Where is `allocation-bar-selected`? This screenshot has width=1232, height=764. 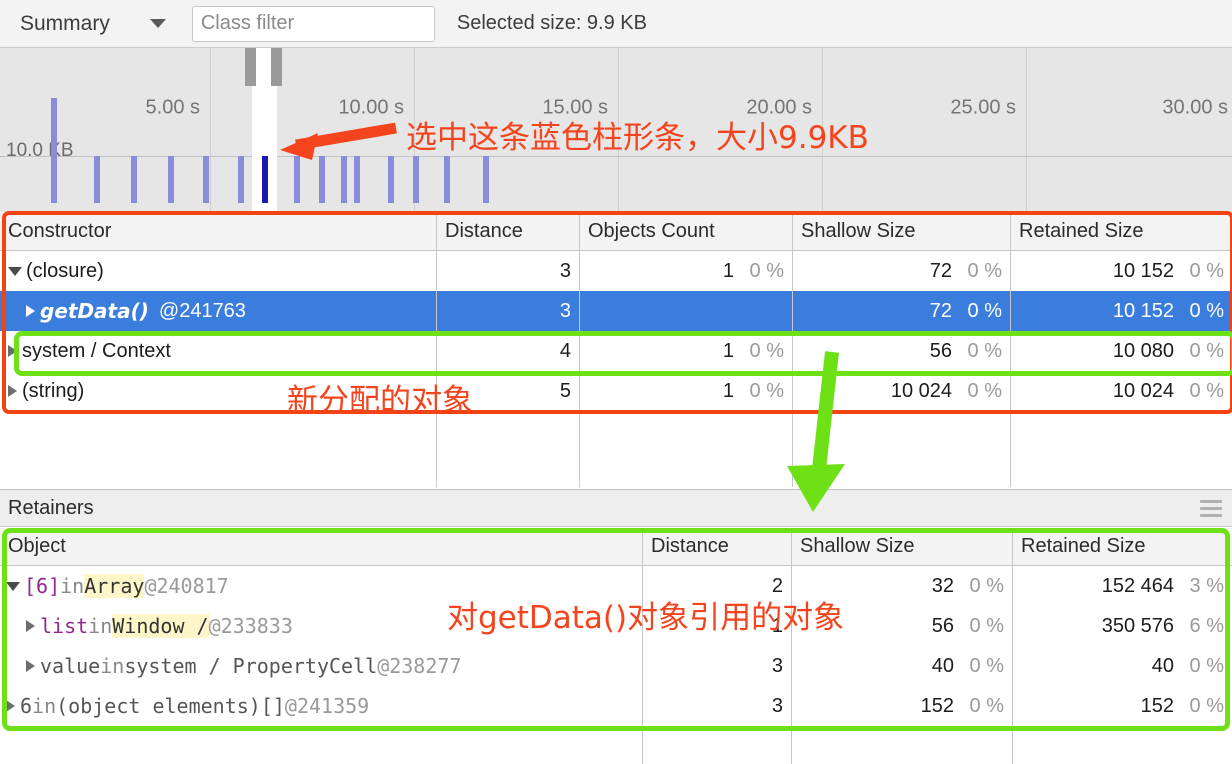 allocation-bar-selected is located at coordinates (265, 179).